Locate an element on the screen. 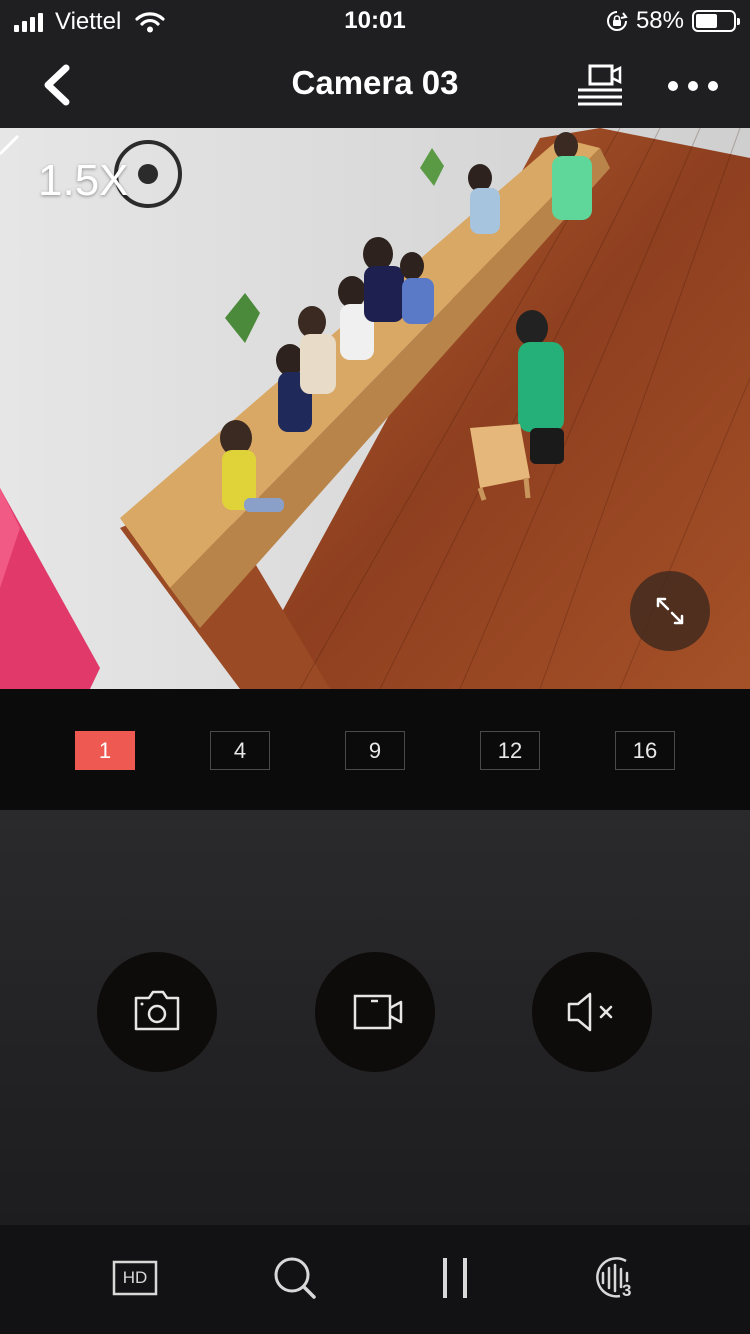  bottom-toolbar: HD 3 is located at coordinates (375, 1279).